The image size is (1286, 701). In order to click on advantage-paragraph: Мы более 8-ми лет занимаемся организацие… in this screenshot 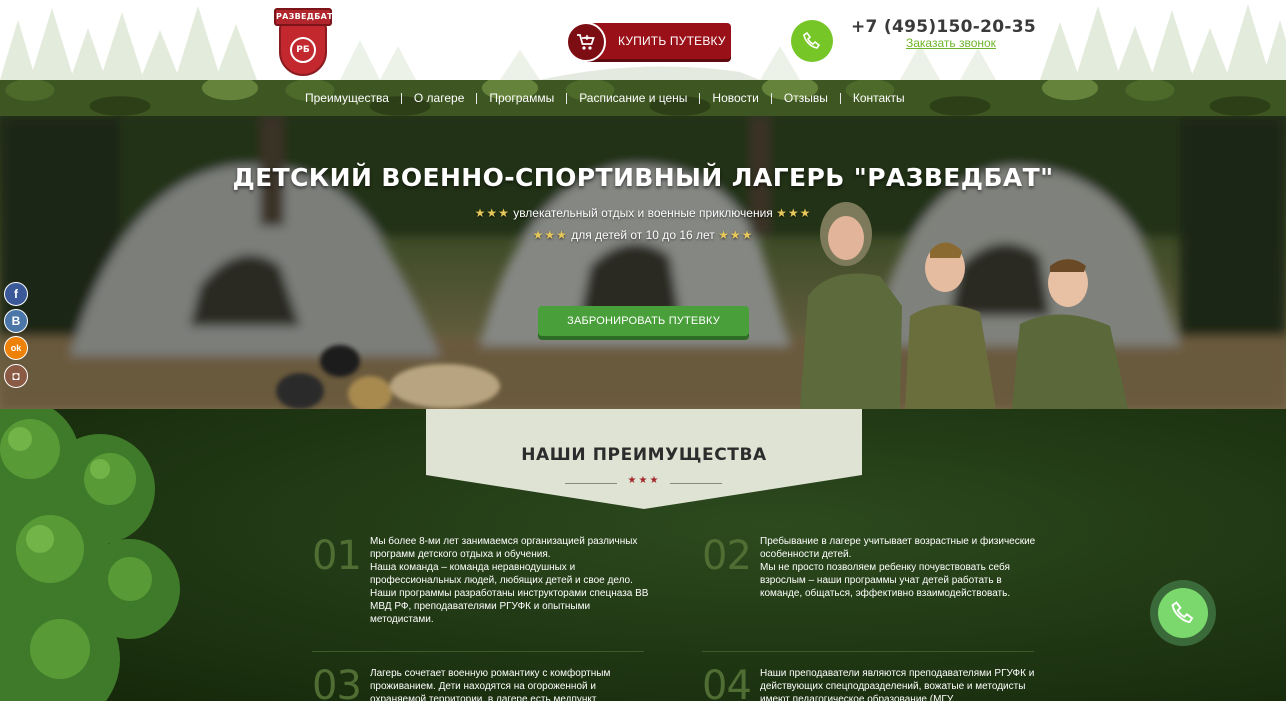, I will do `click(504, 548)`.